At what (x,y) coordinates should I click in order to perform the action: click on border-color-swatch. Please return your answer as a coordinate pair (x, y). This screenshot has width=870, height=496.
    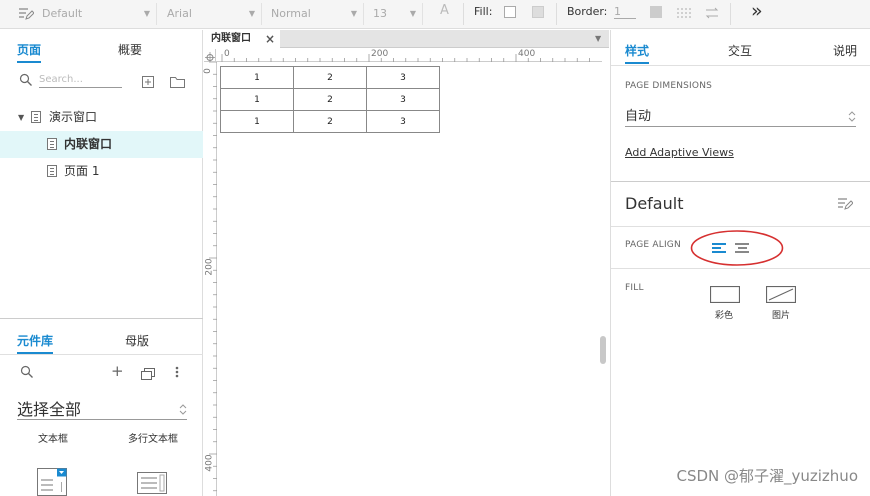
    Looking at the image, I should click on (656, 12).